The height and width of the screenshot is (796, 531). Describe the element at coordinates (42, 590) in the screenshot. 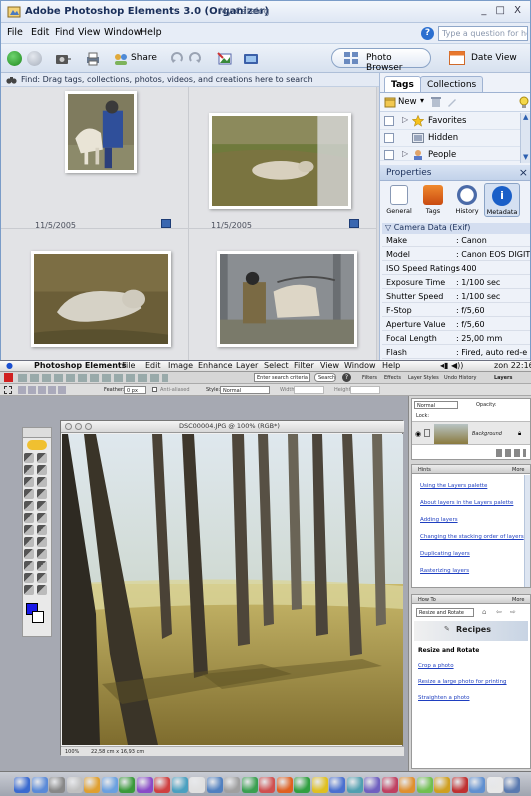

I see `smudge-tool-icon` at that location.